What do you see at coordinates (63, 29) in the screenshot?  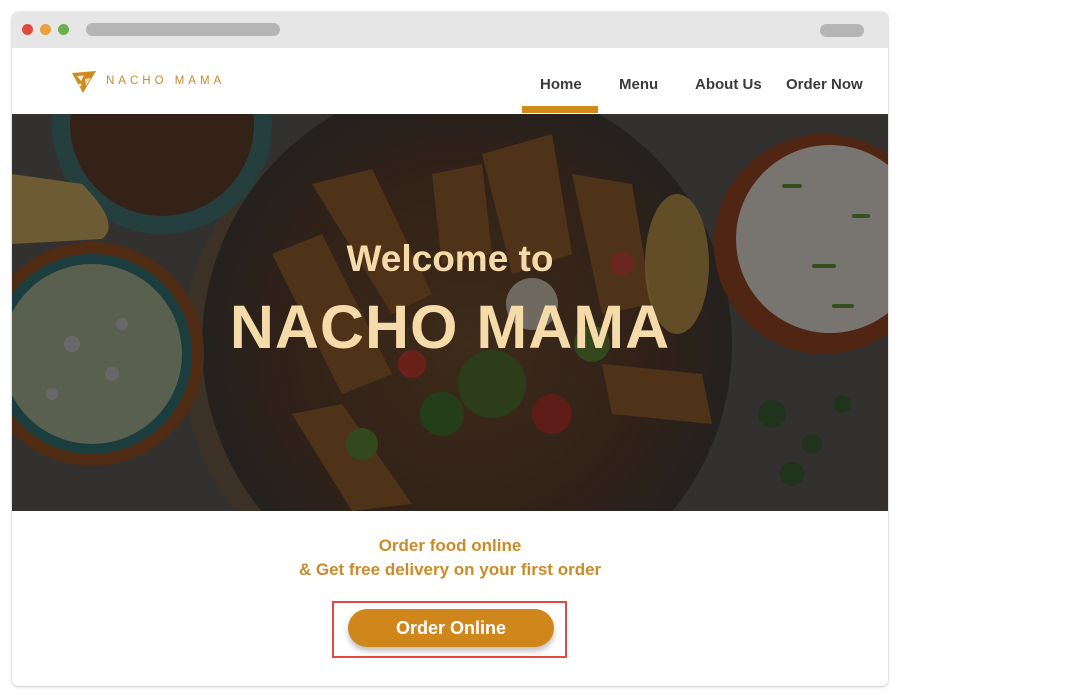 I see `maximize-window-button` at bounding box center [63, 29].